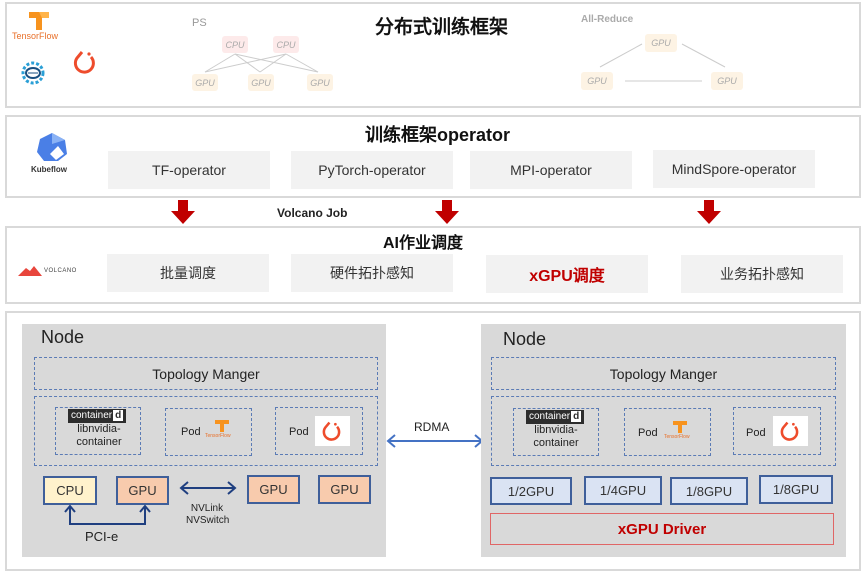 The image size is (865, 574). What do you see at coordinates (261, 63) in the screenshot?
I see `ps-links` at bounding box center [261, 63].